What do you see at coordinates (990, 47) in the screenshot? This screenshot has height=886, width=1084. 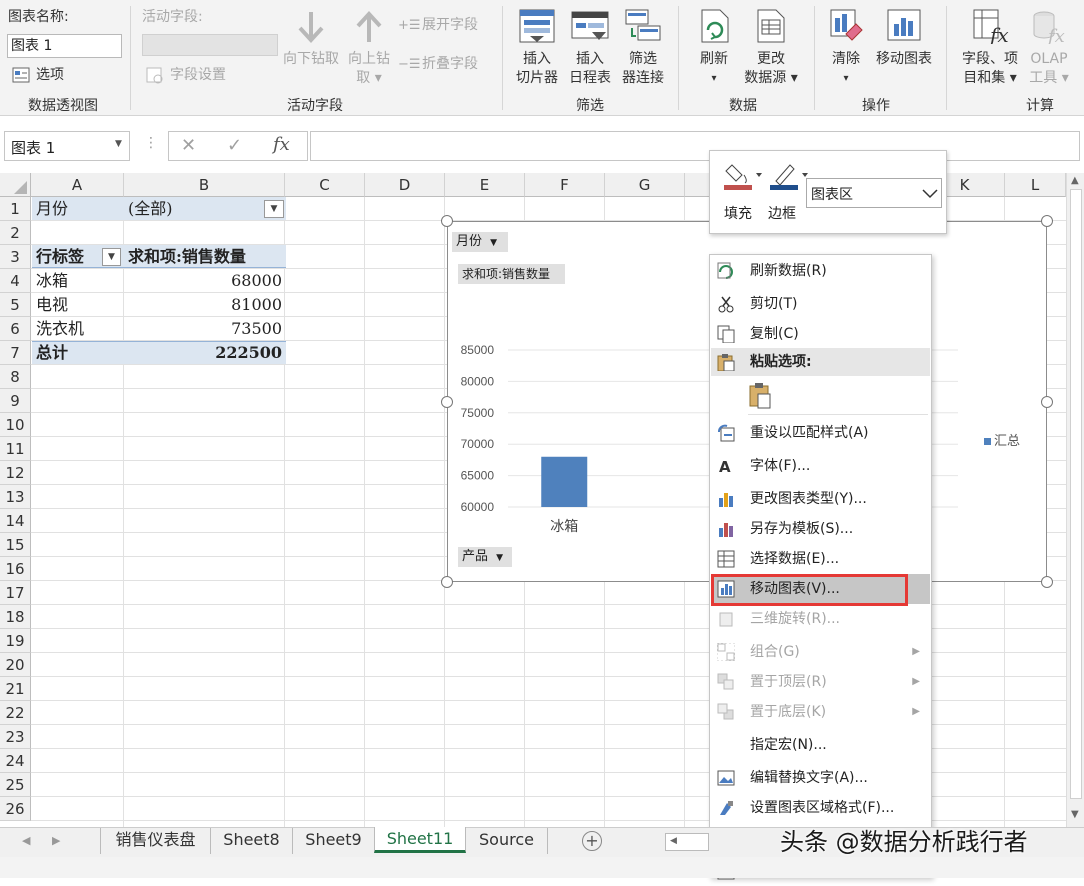 I see `fields-items-button: fx 字段、项 目和集 ▾` at bounding box center [990, 47].